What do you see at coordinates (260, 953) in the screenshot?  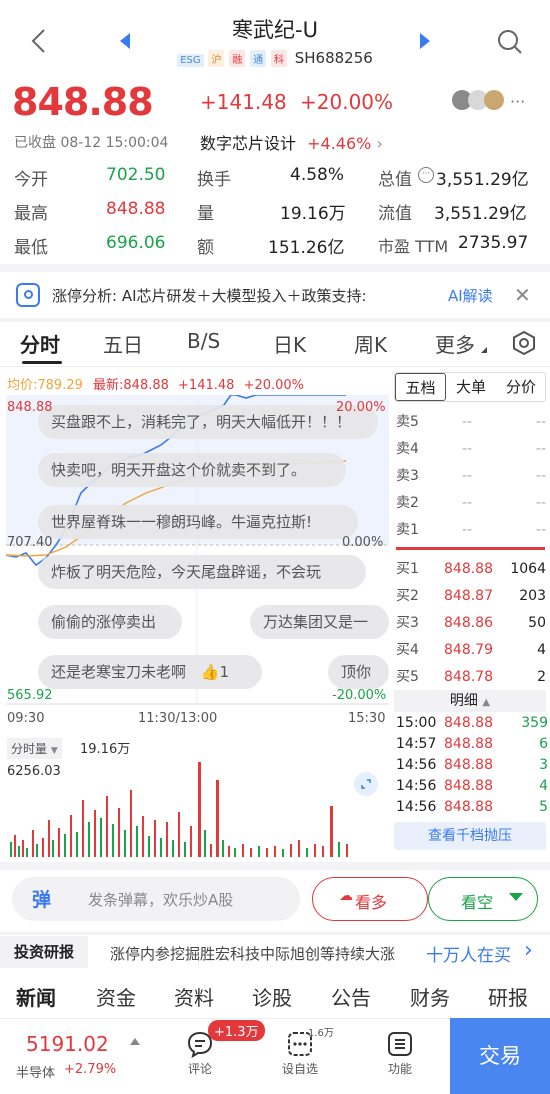 I see `research-headline: 涨停内参挖掘胜宏科技中际旭创等持续大涨` at bounding box center [260, 953].